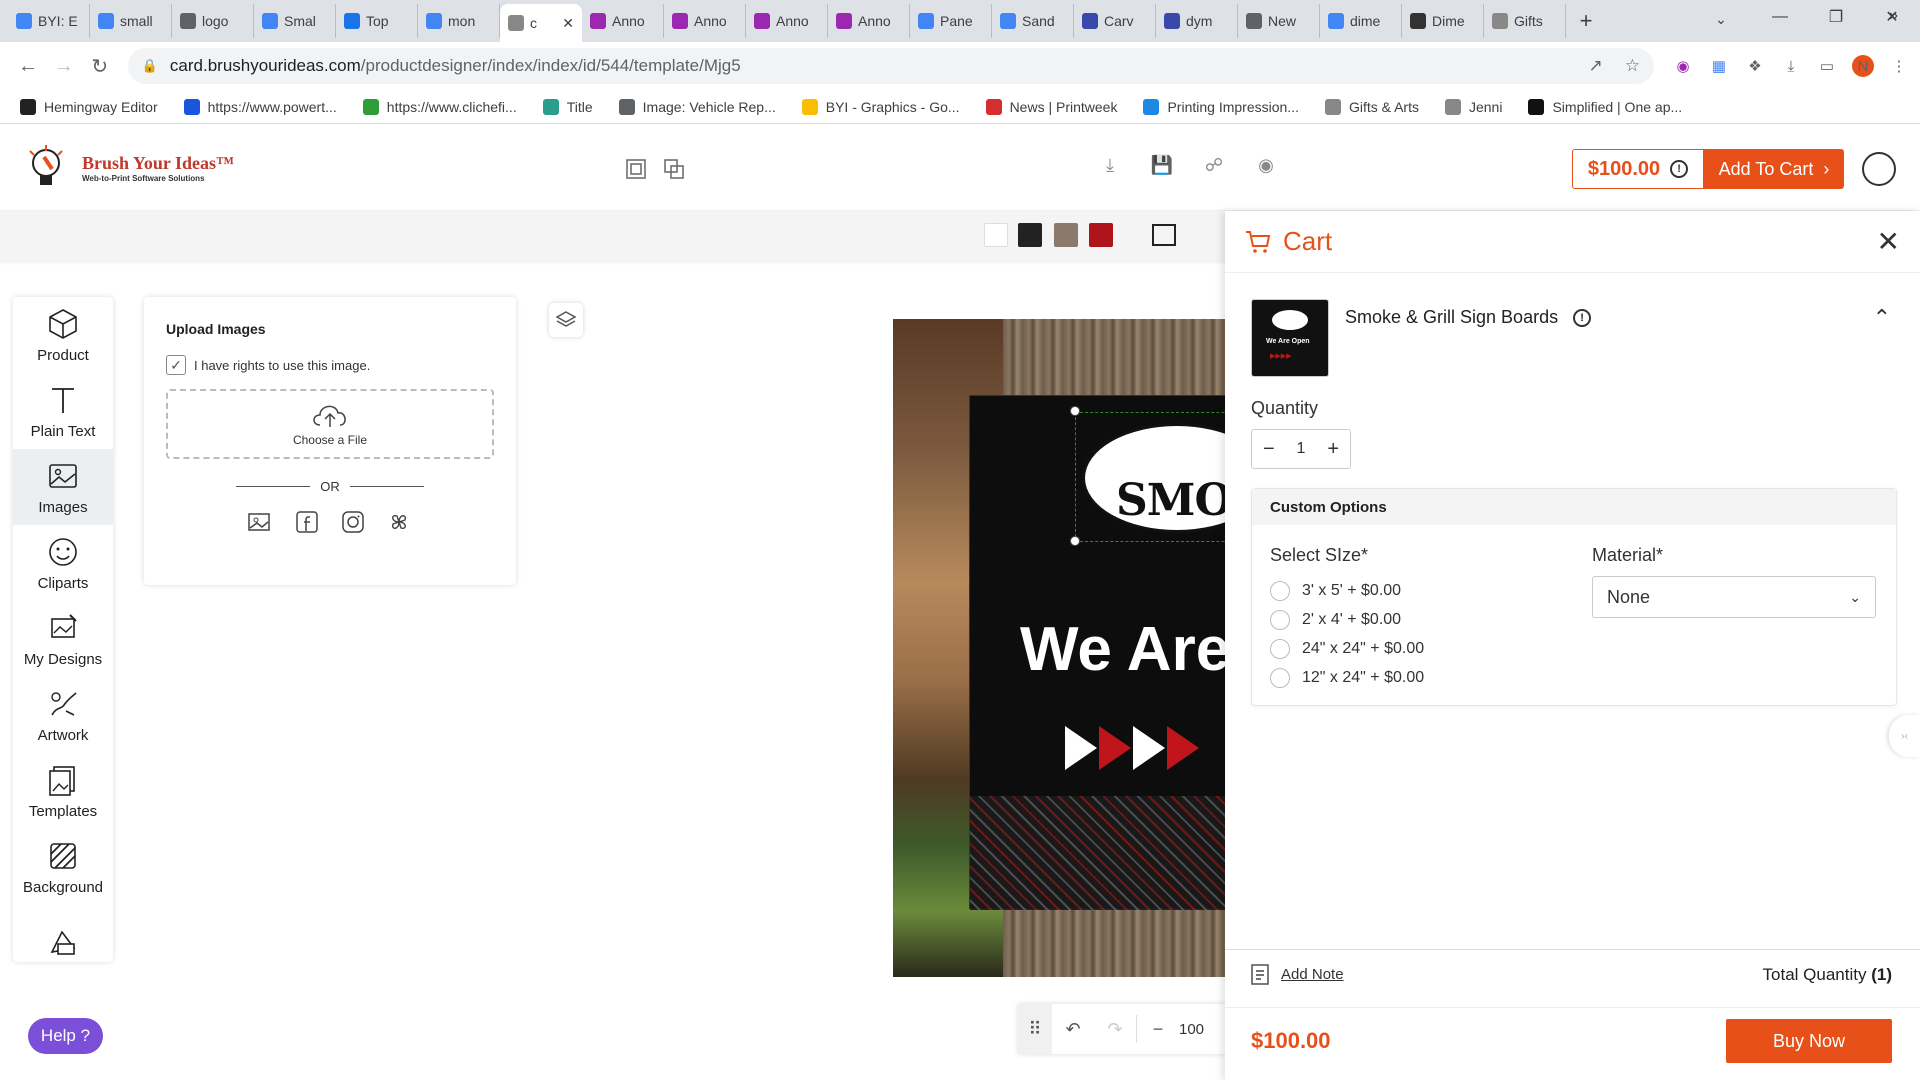 This screenshot has width=1920, height=1080. What do you see at coordinates (63, 563) in the screenshot?
I see `sidebar-item-cliparts: Cliparts` at bounding box center [63, 563].